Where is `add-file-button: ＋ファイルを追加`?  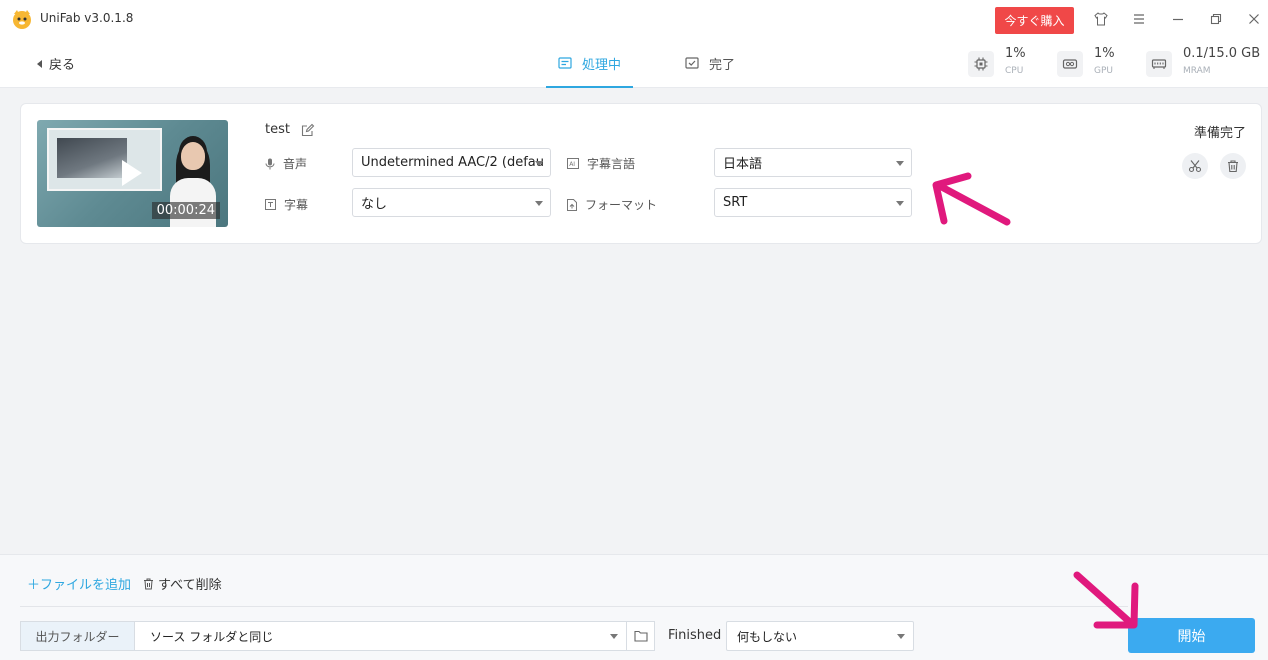 add-file-button: ＋ファイルを追加 is located at coordinates (79, 583).